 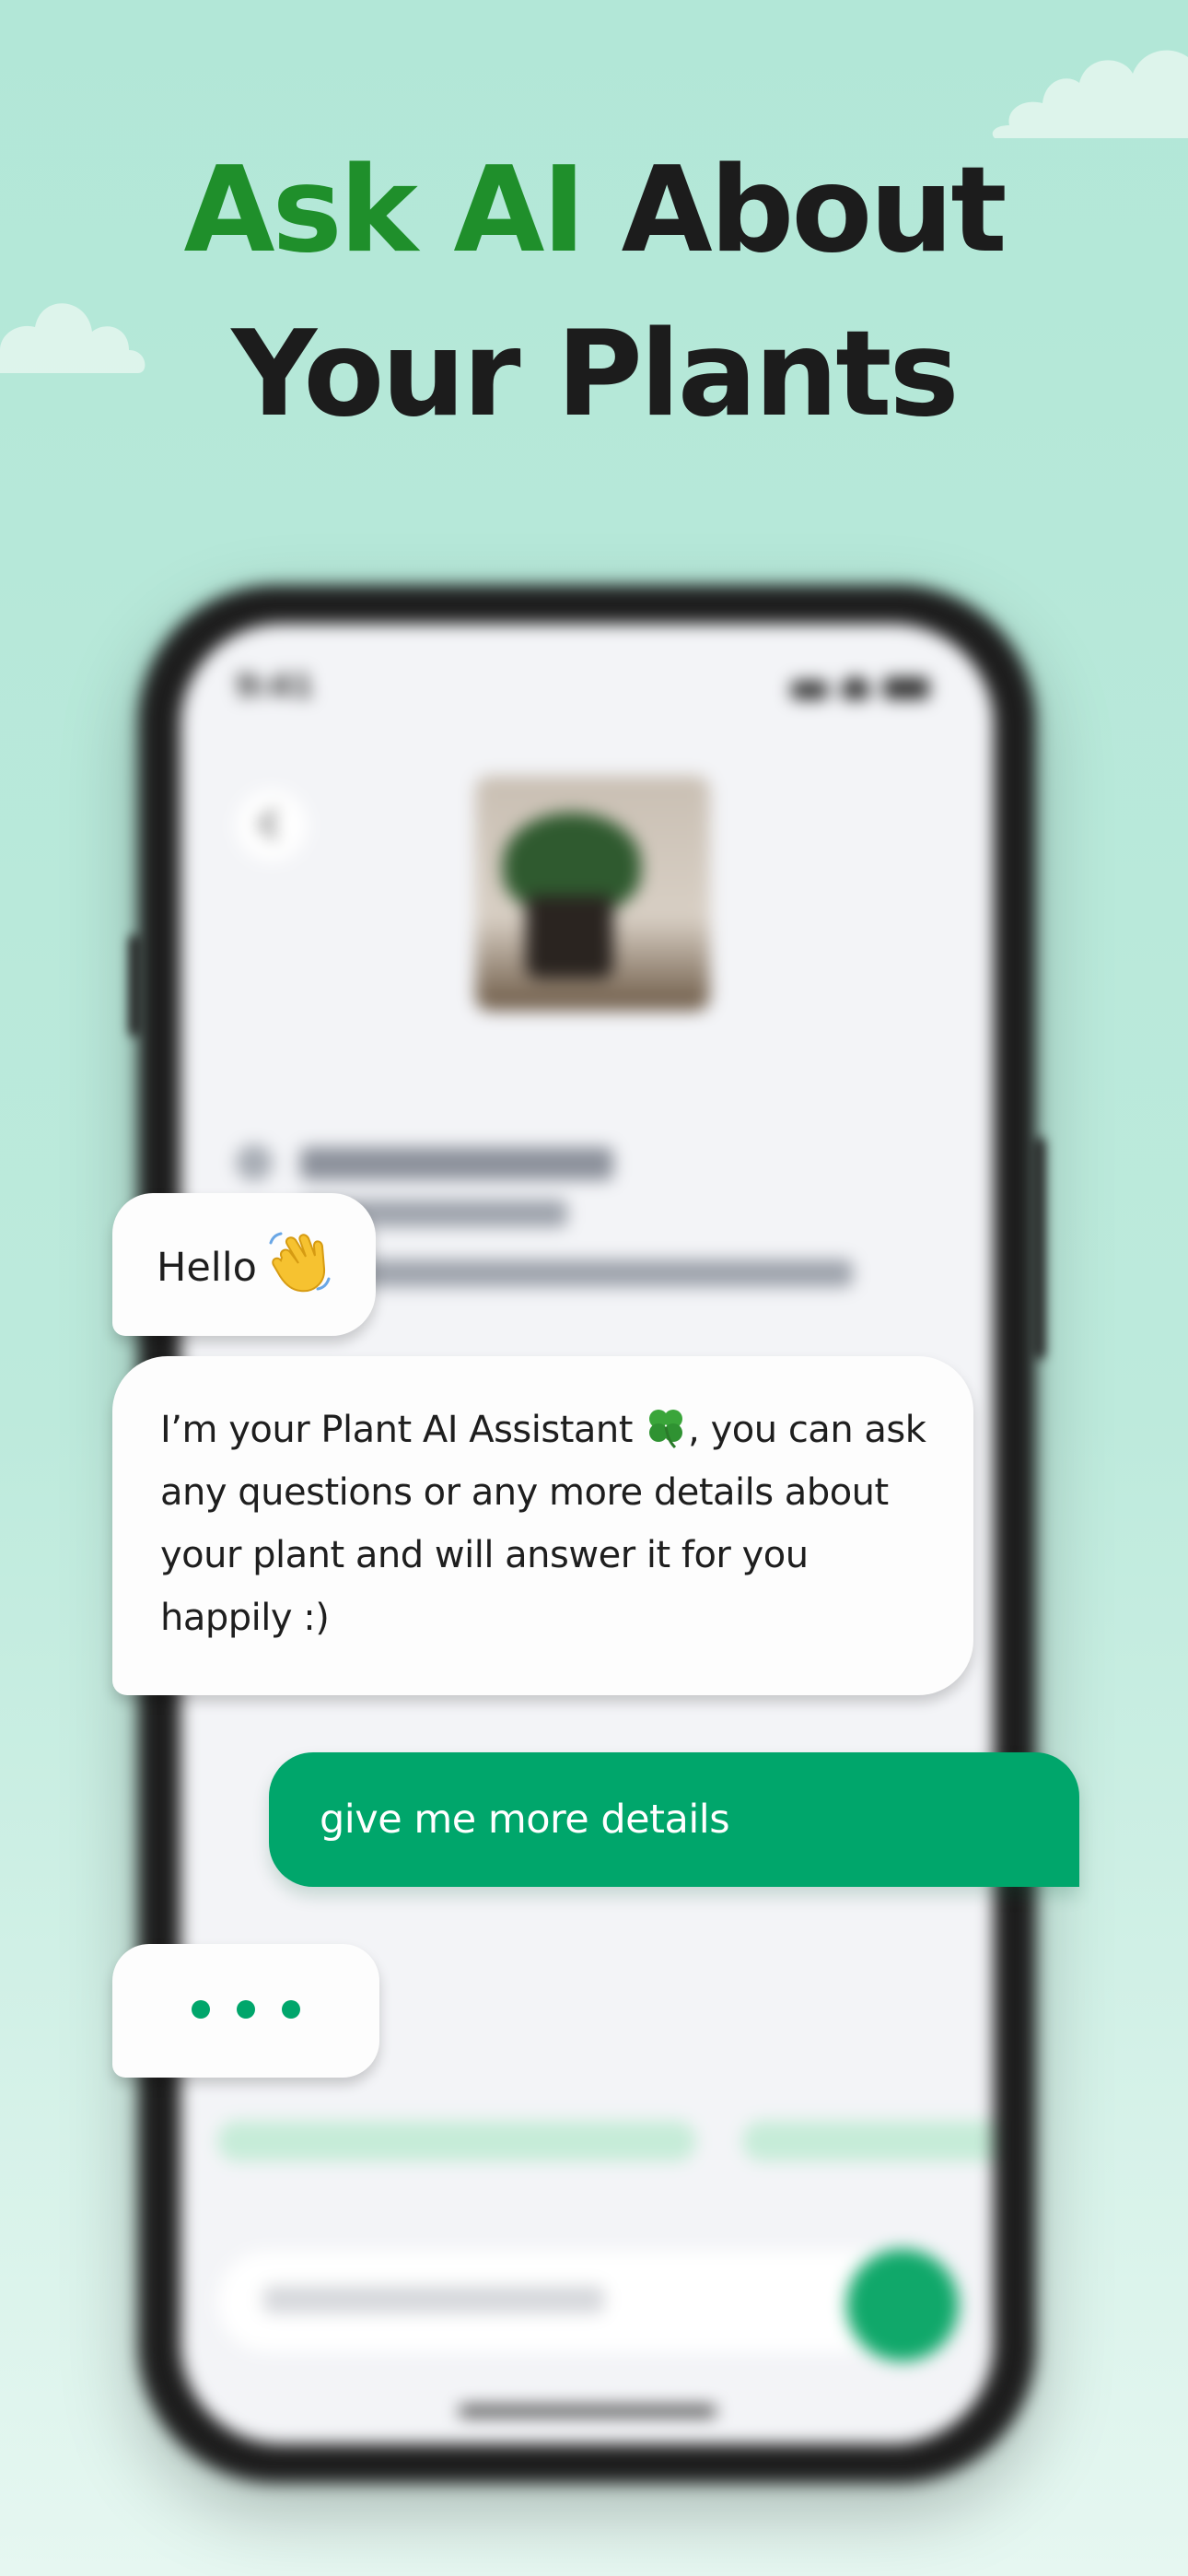 I want to click on plant-photo, so click(x=592, y=893).